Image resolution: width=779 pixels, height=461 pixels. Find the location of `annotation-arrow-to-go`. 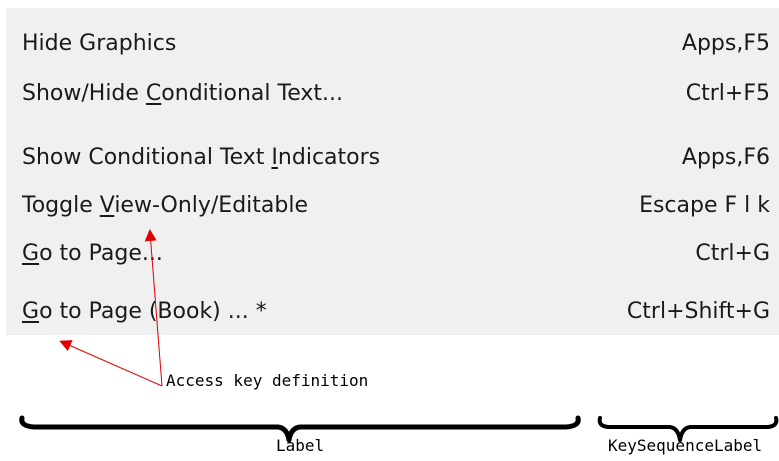

annotation-arrow-to-go is located at coordinates (111, 363).